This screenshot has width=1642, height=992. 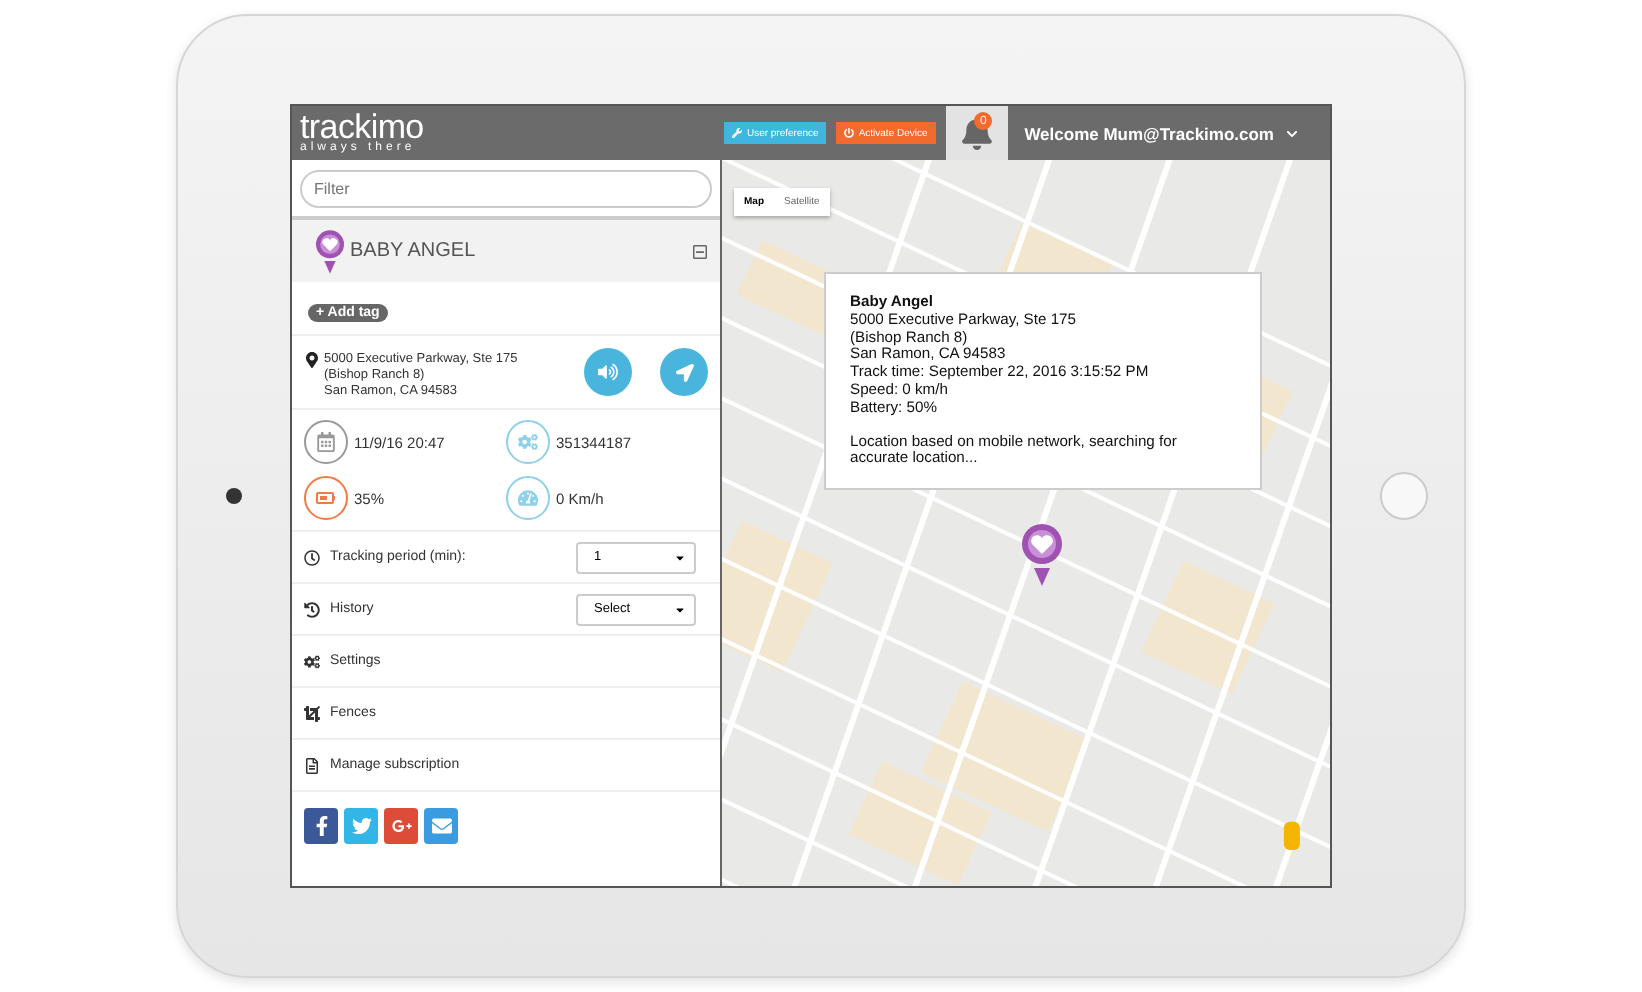 I want to click on google-plus-icon, so click(x=401, y=826).